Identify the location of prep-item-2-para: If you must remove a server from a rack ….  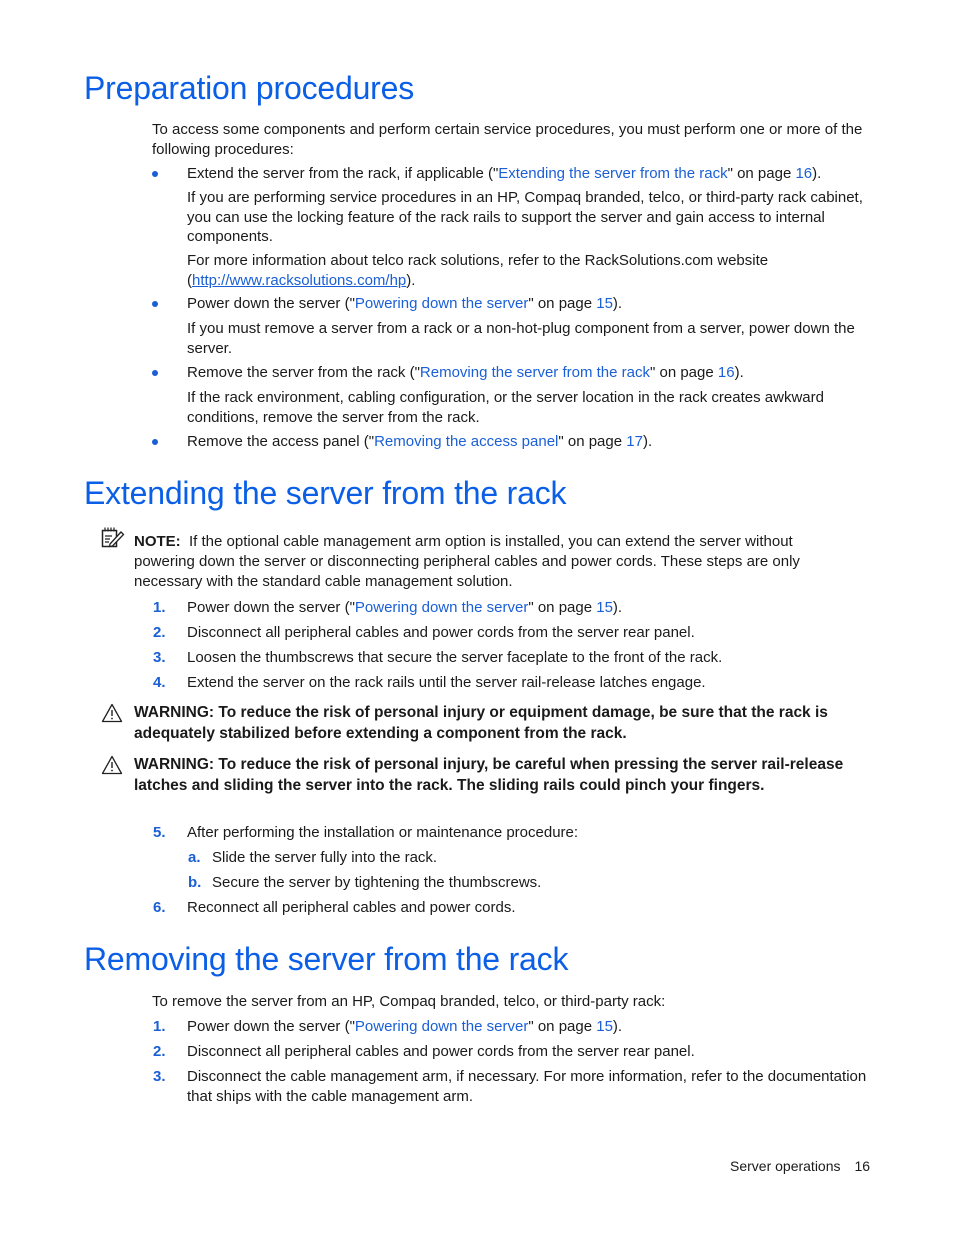
(521, 338).